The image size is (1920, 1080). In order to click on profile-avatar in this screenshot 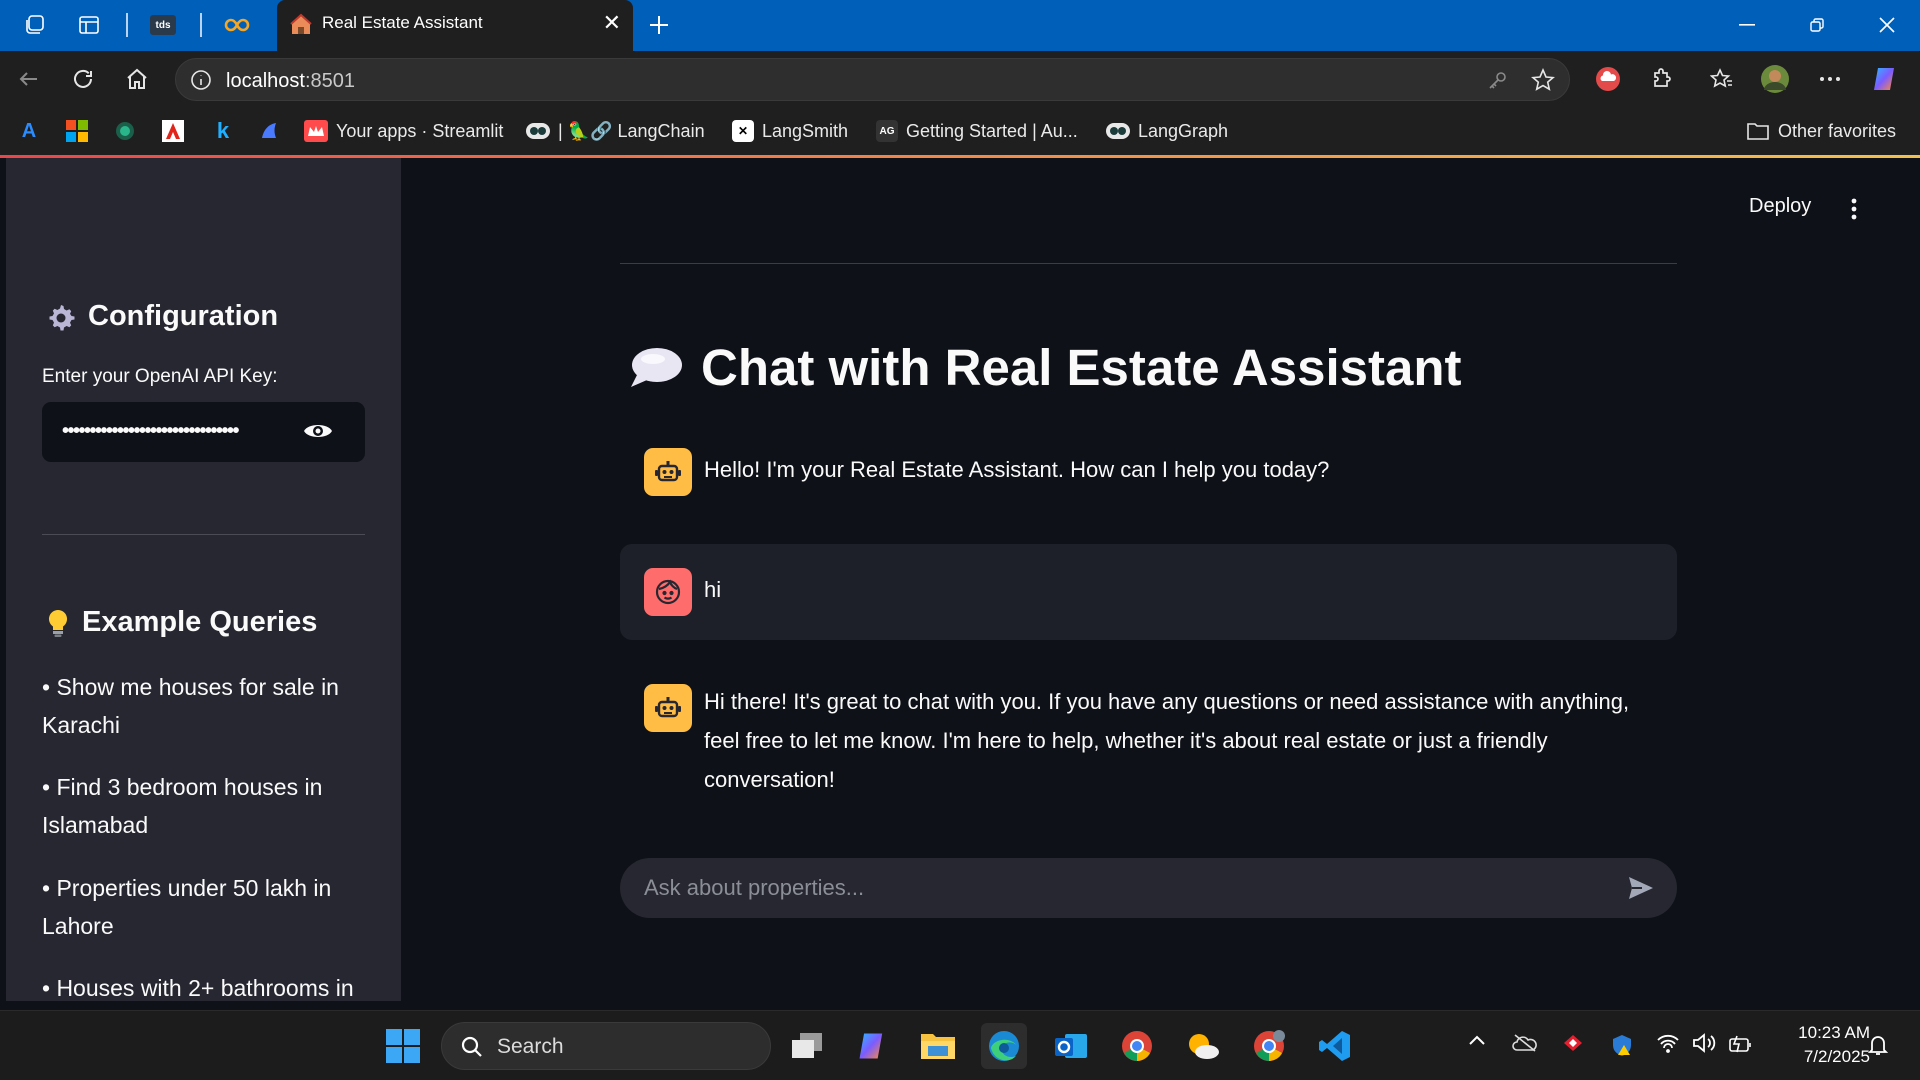, I will do `click(1775, 79)`.